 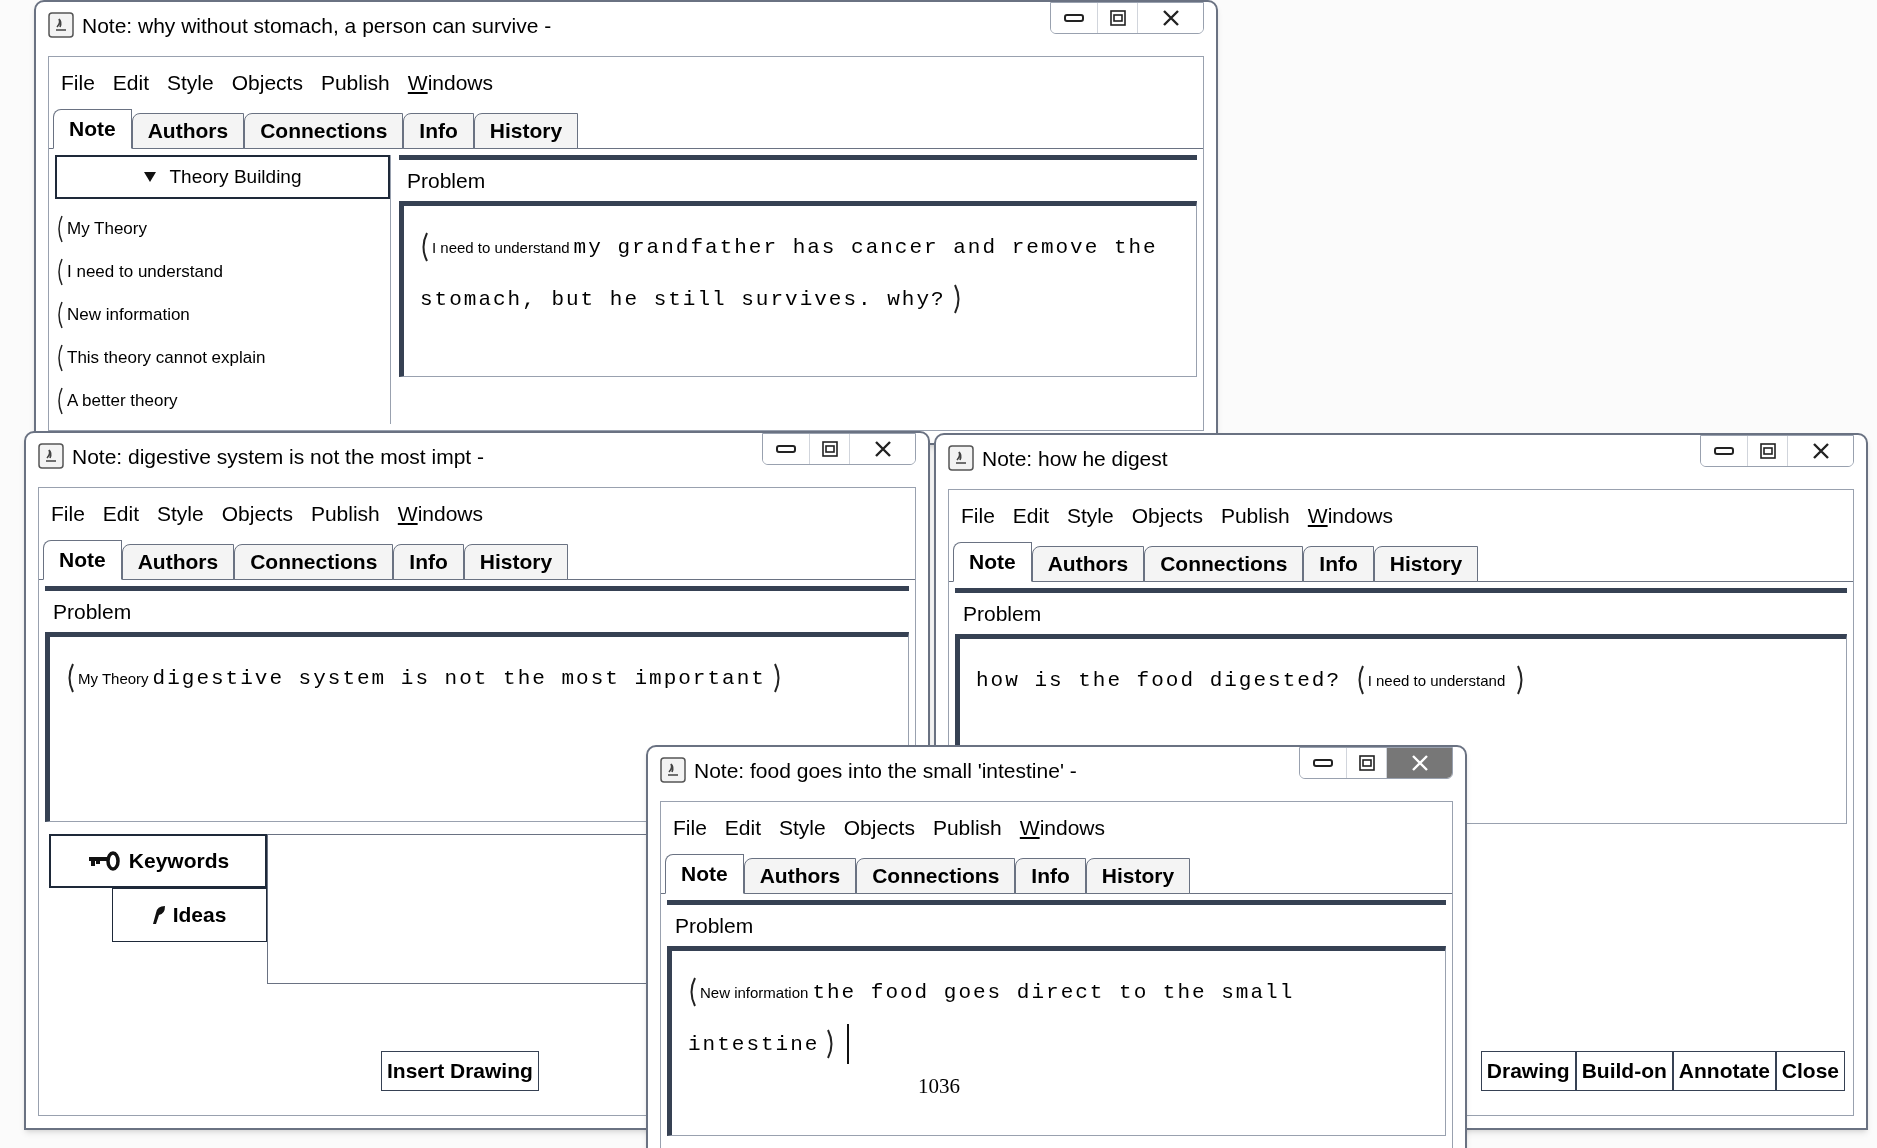 I want to click on scaffold-list-item: New information, so click(x=222, y=314).